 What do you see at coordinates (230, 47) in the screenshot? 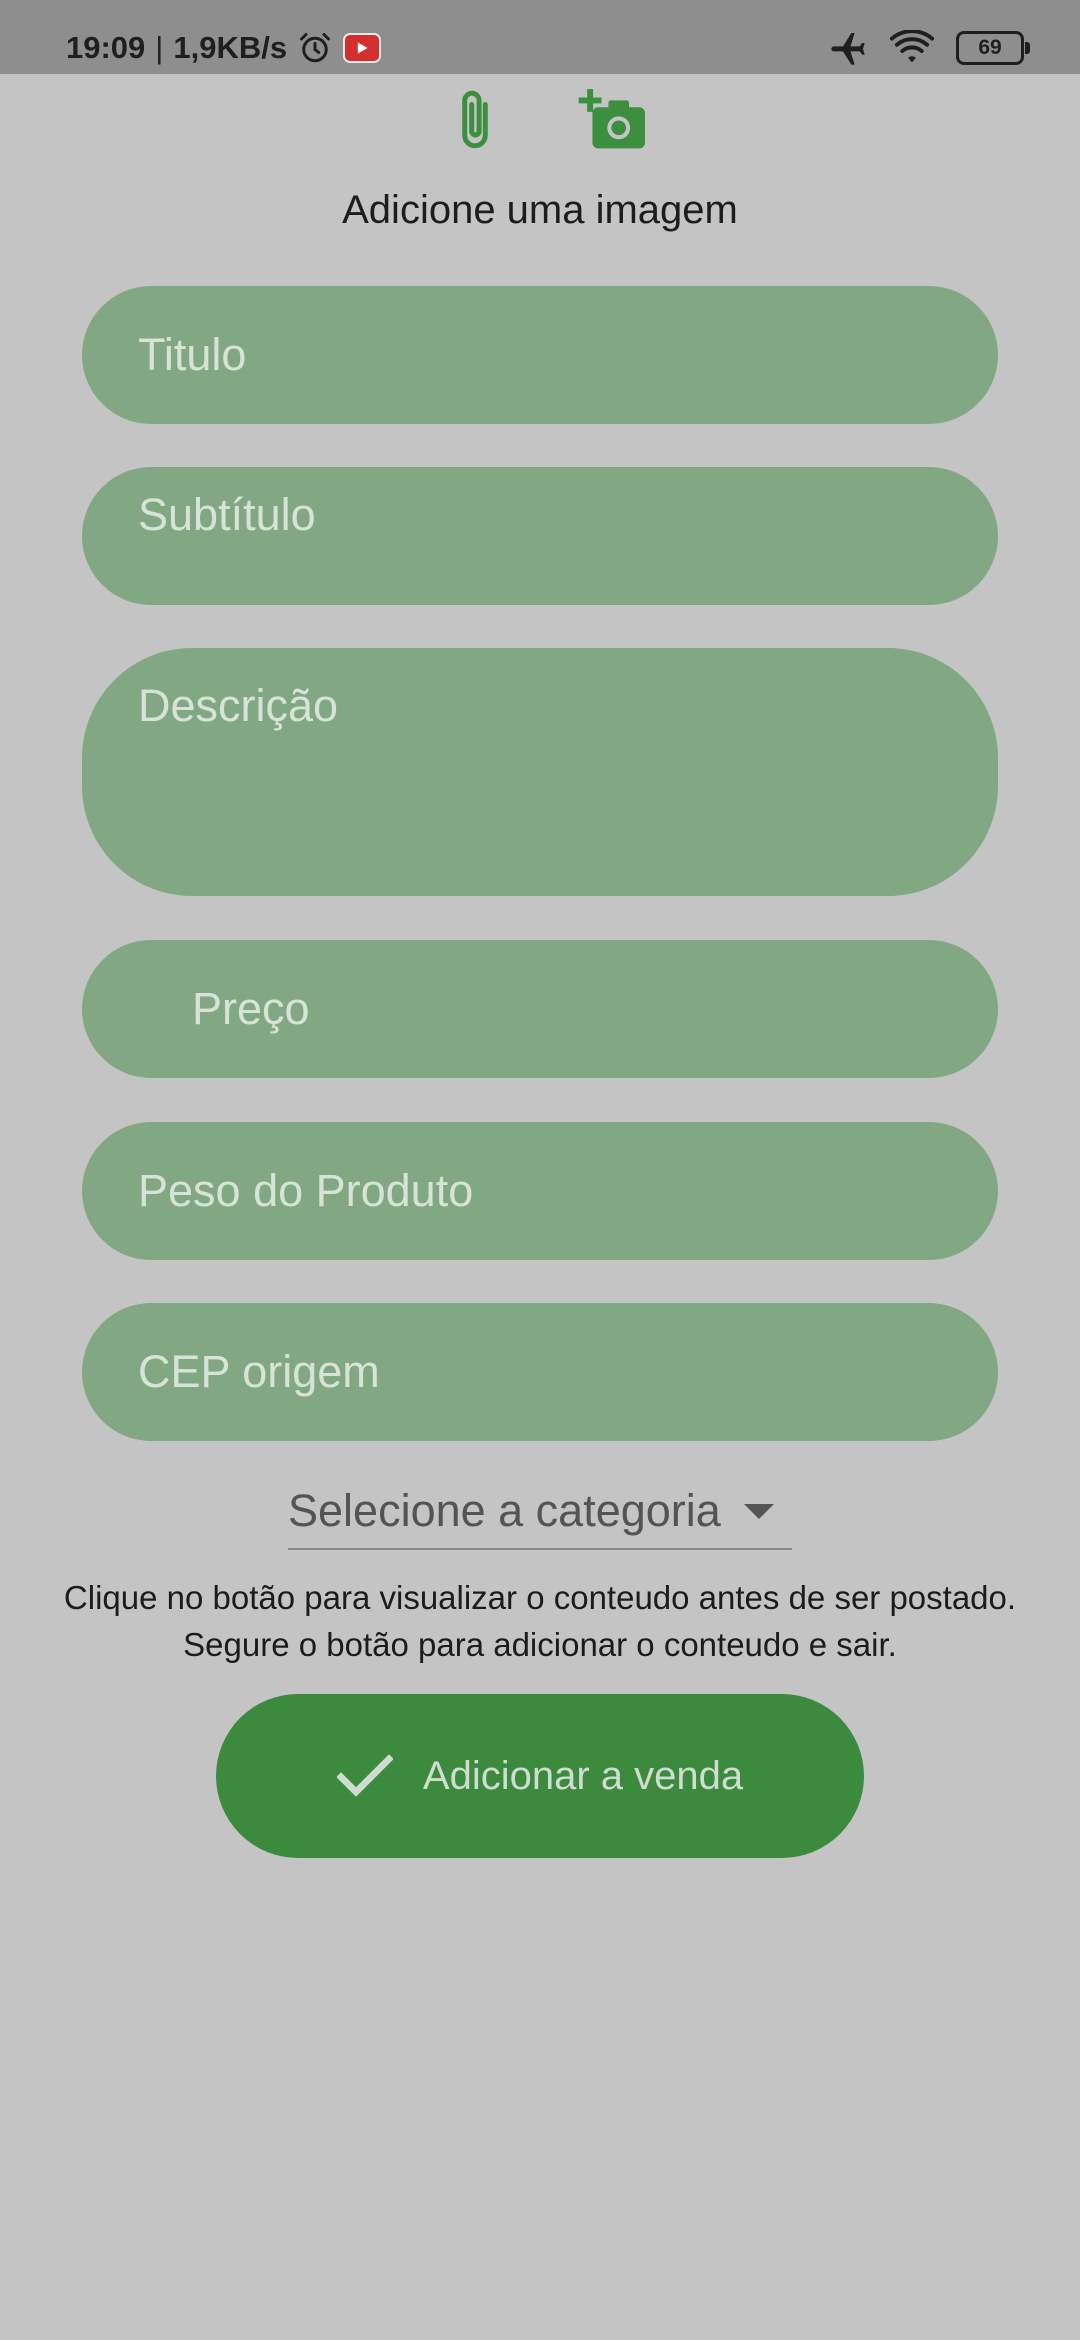
I see `status-network-speed: 1,9KB/s` at bounding box center [230, 47].